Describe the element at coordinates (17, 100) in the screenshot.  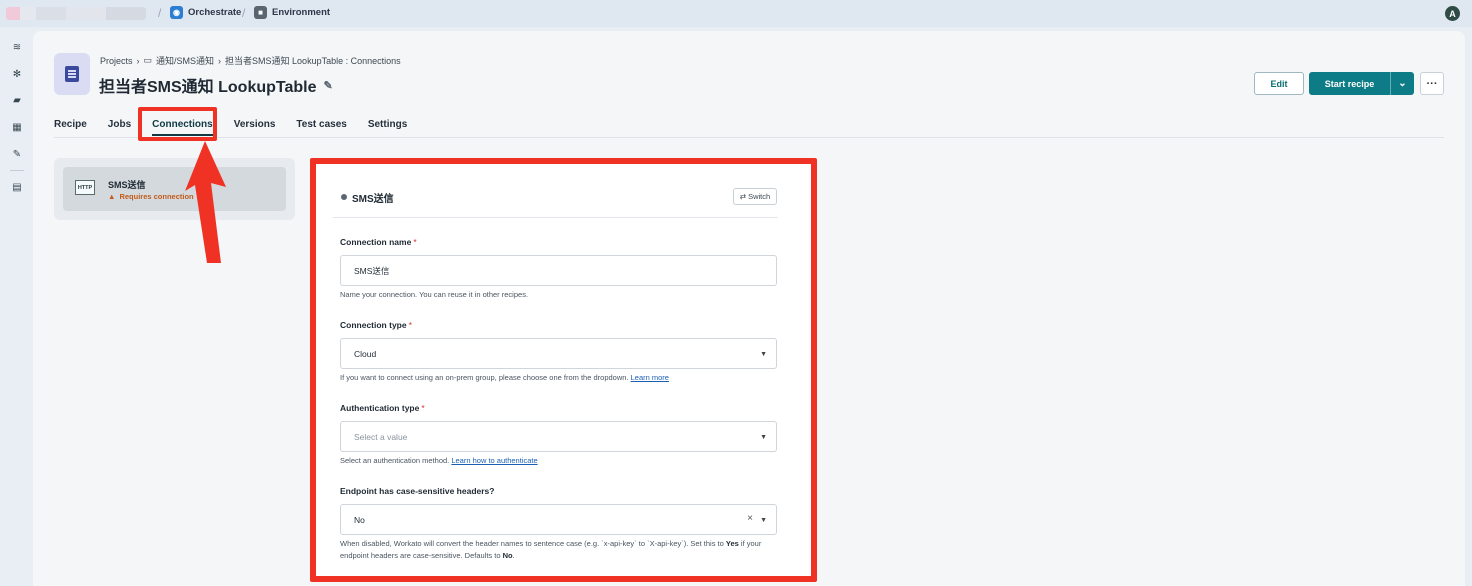
I see `book-icon: ▰` at that location.